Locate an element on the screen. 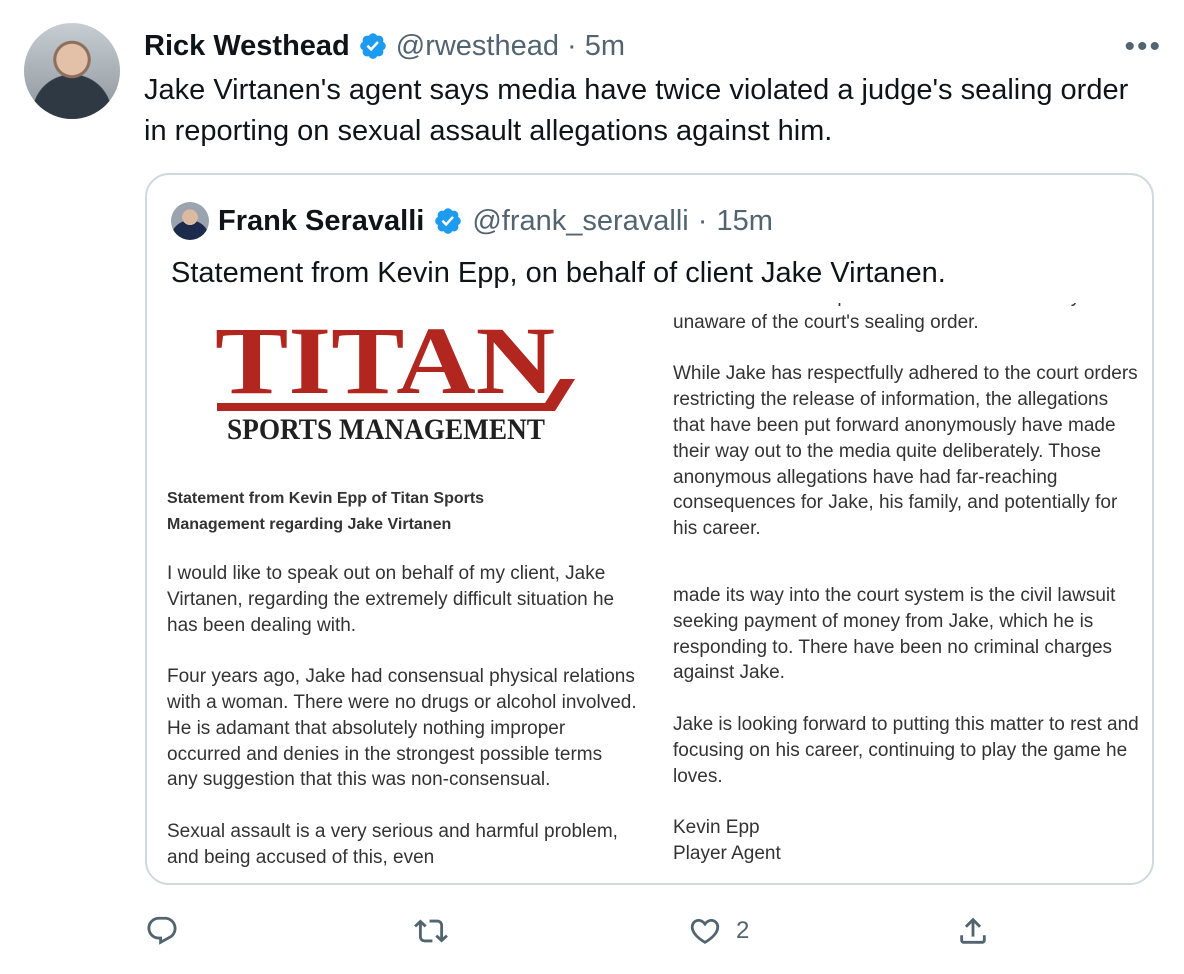 This screenshot has height=974, width=1184. svg-text: TITAN is located at coordinates (385, 362).